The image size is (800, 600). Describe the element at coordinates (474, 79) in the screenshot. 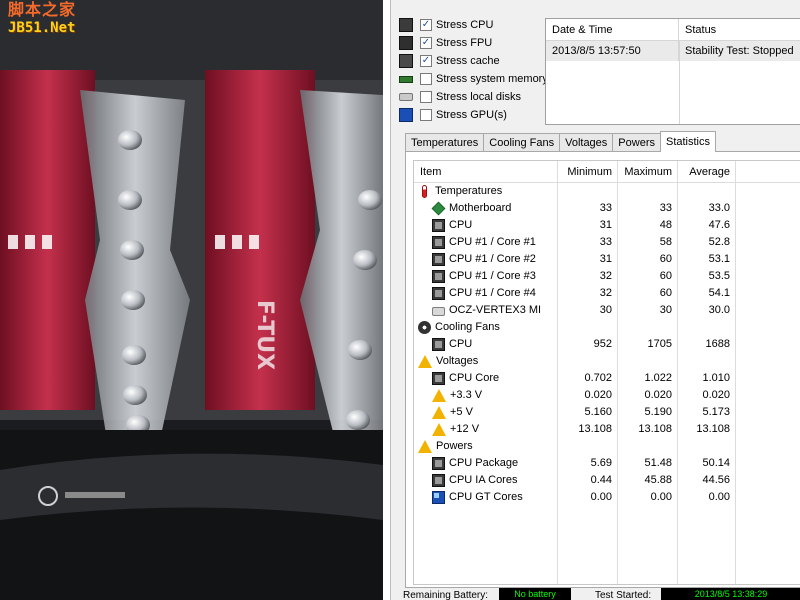

I see `stress-memory-option: Stress system memory` at that location.